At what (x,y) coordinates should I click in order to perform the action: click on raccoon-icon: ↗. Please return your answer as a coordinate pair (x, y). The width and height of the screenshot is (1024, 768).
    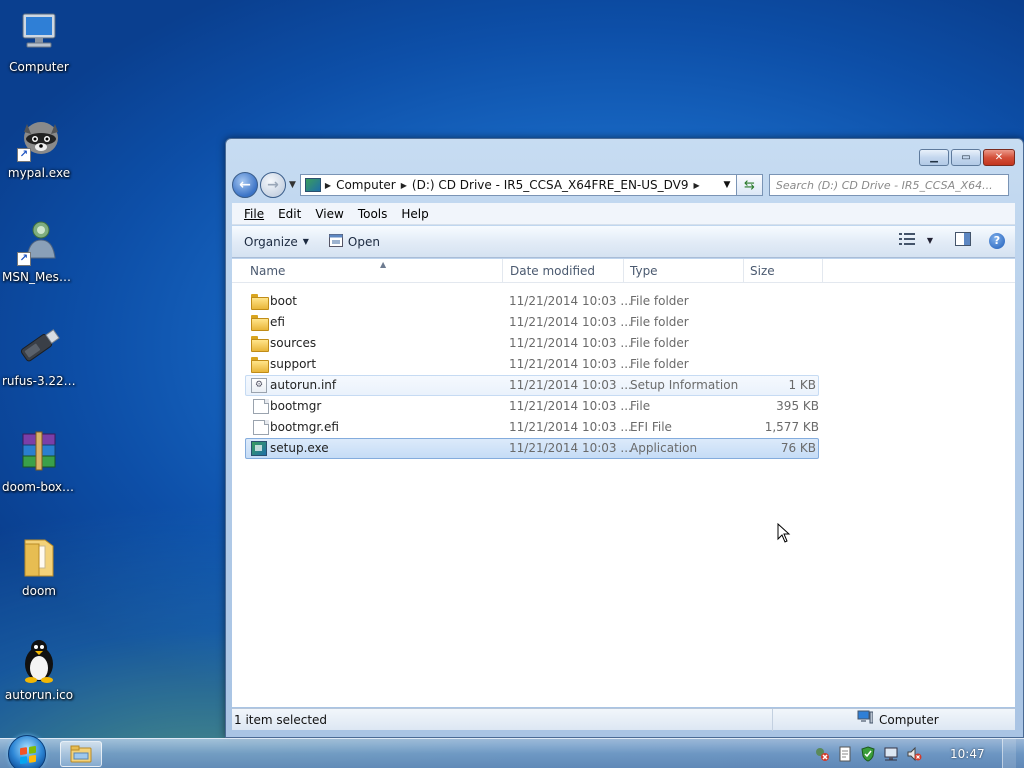
    Looking at the image, I should click on (39, 138).